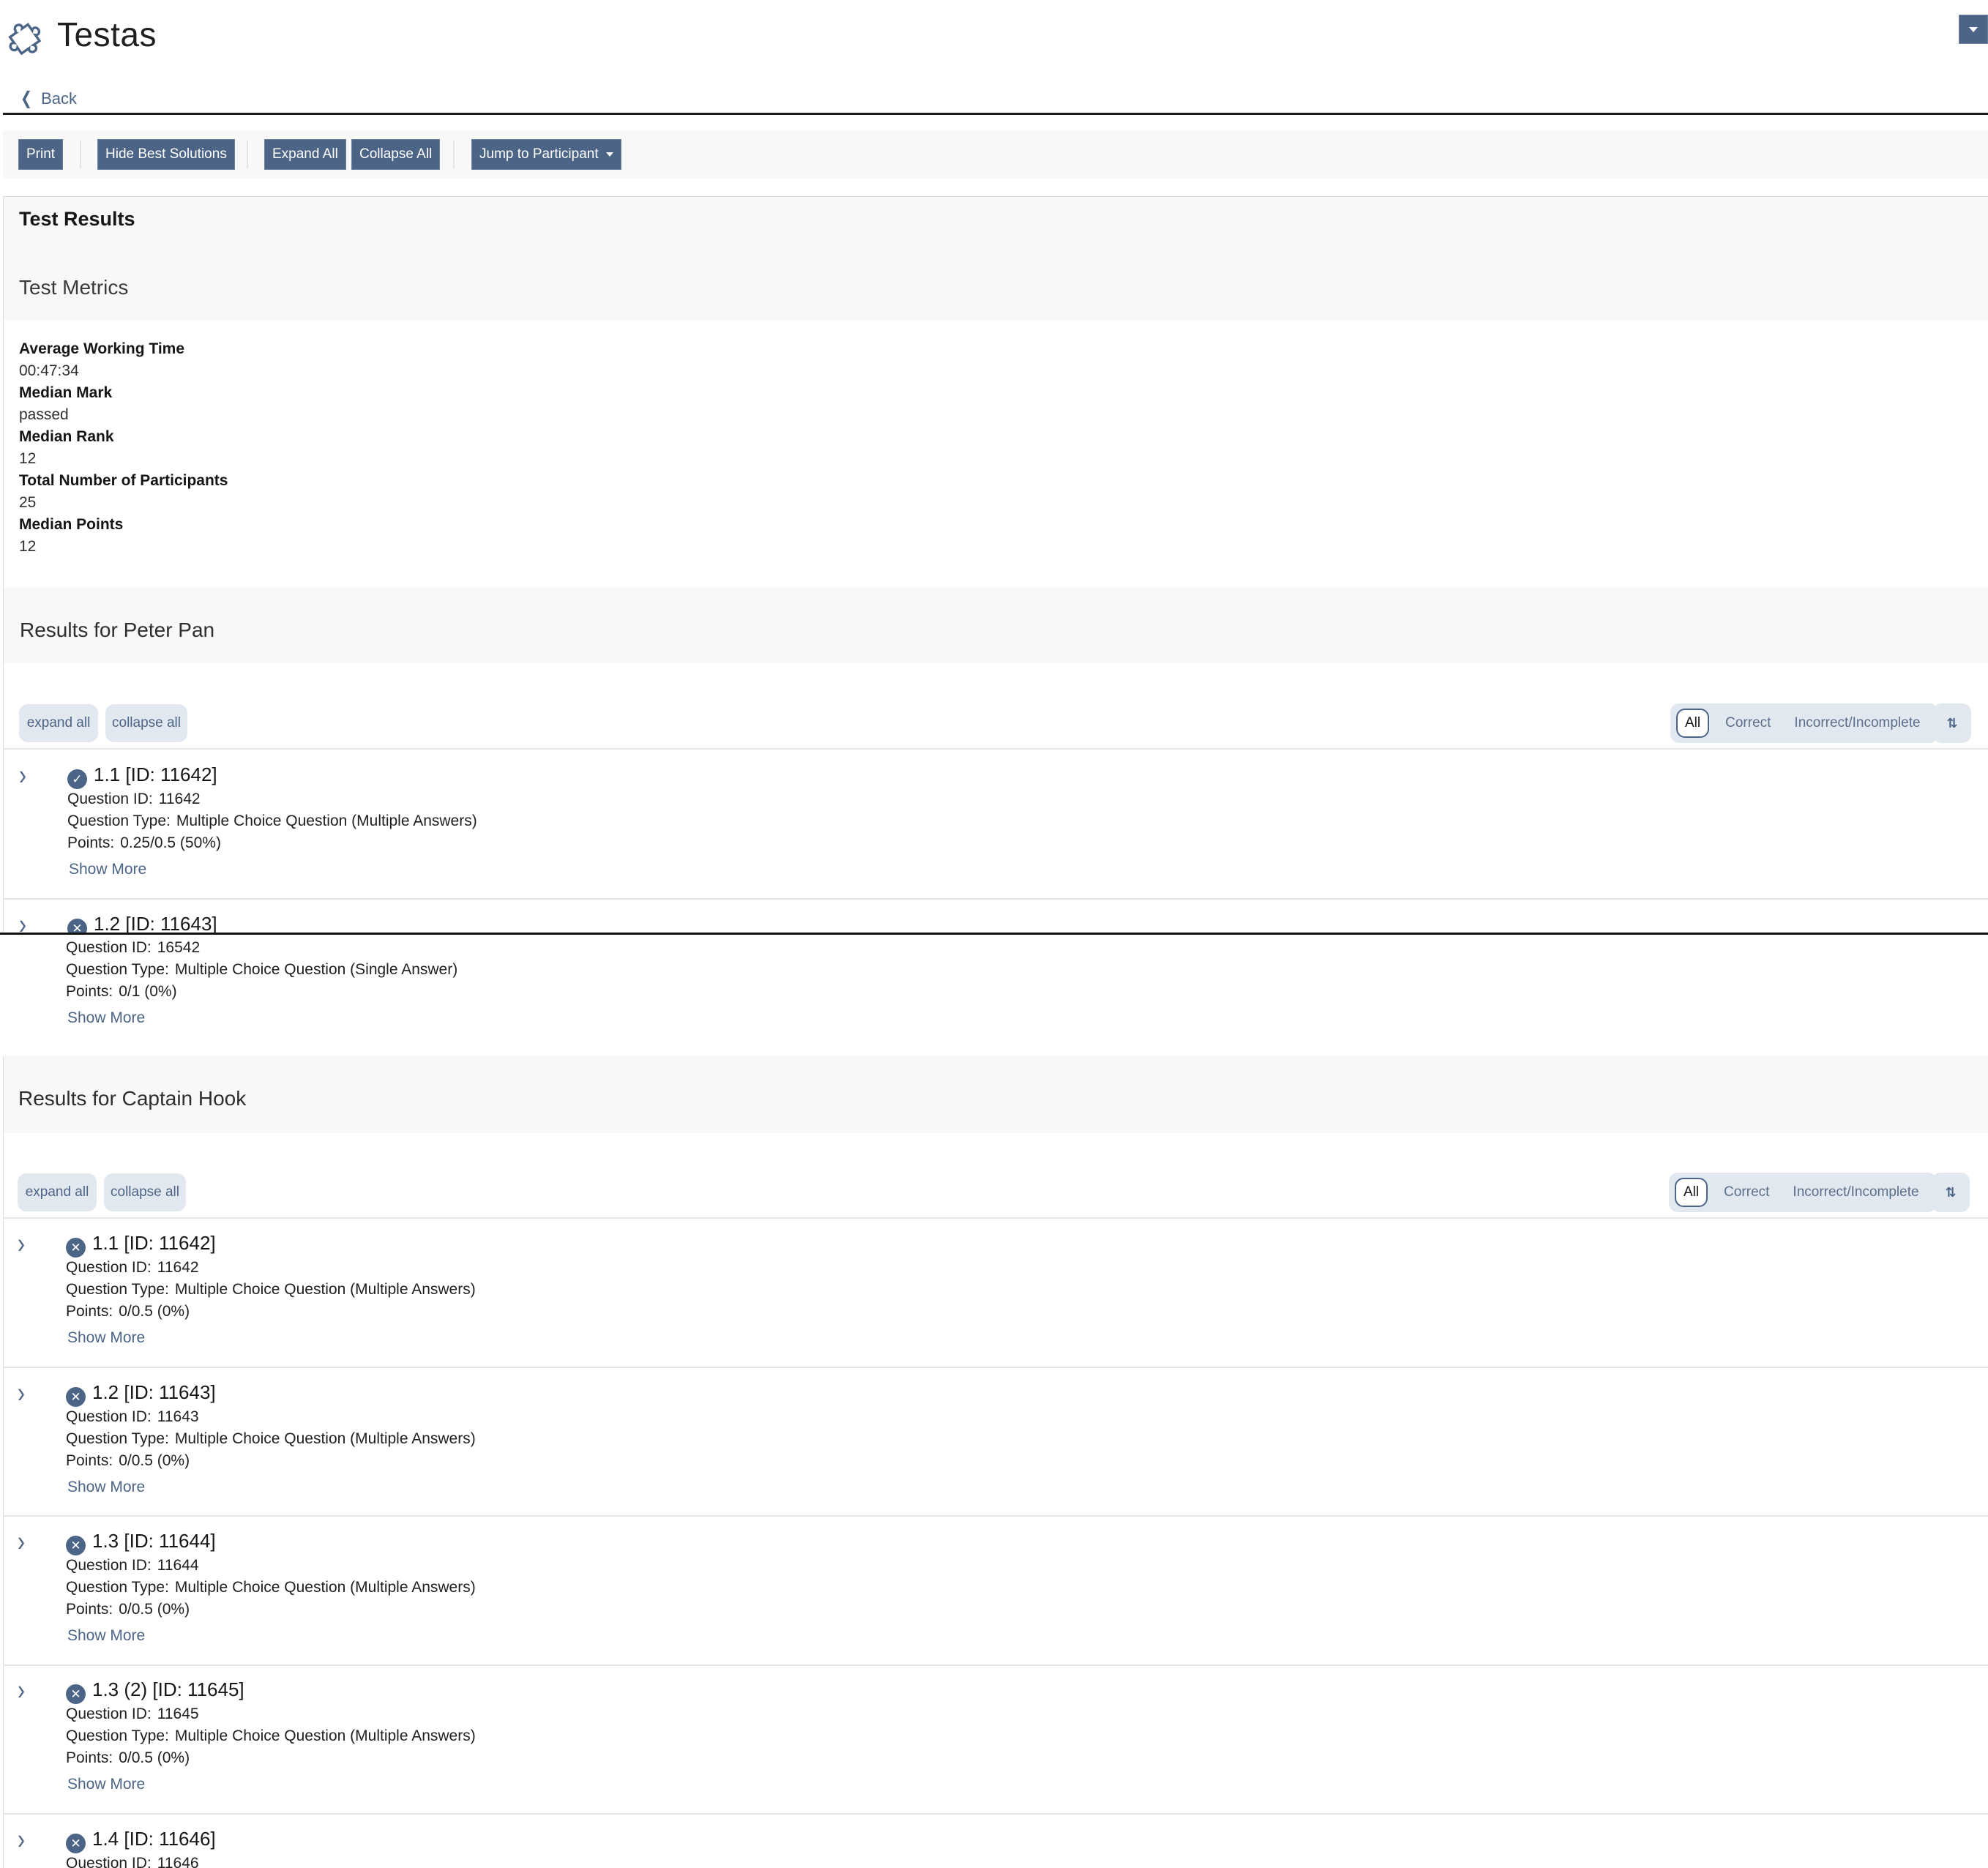  Describe the element at coordinates (49, 370) in the screenshot. I see `metric-value: 00:47:34` at that location.